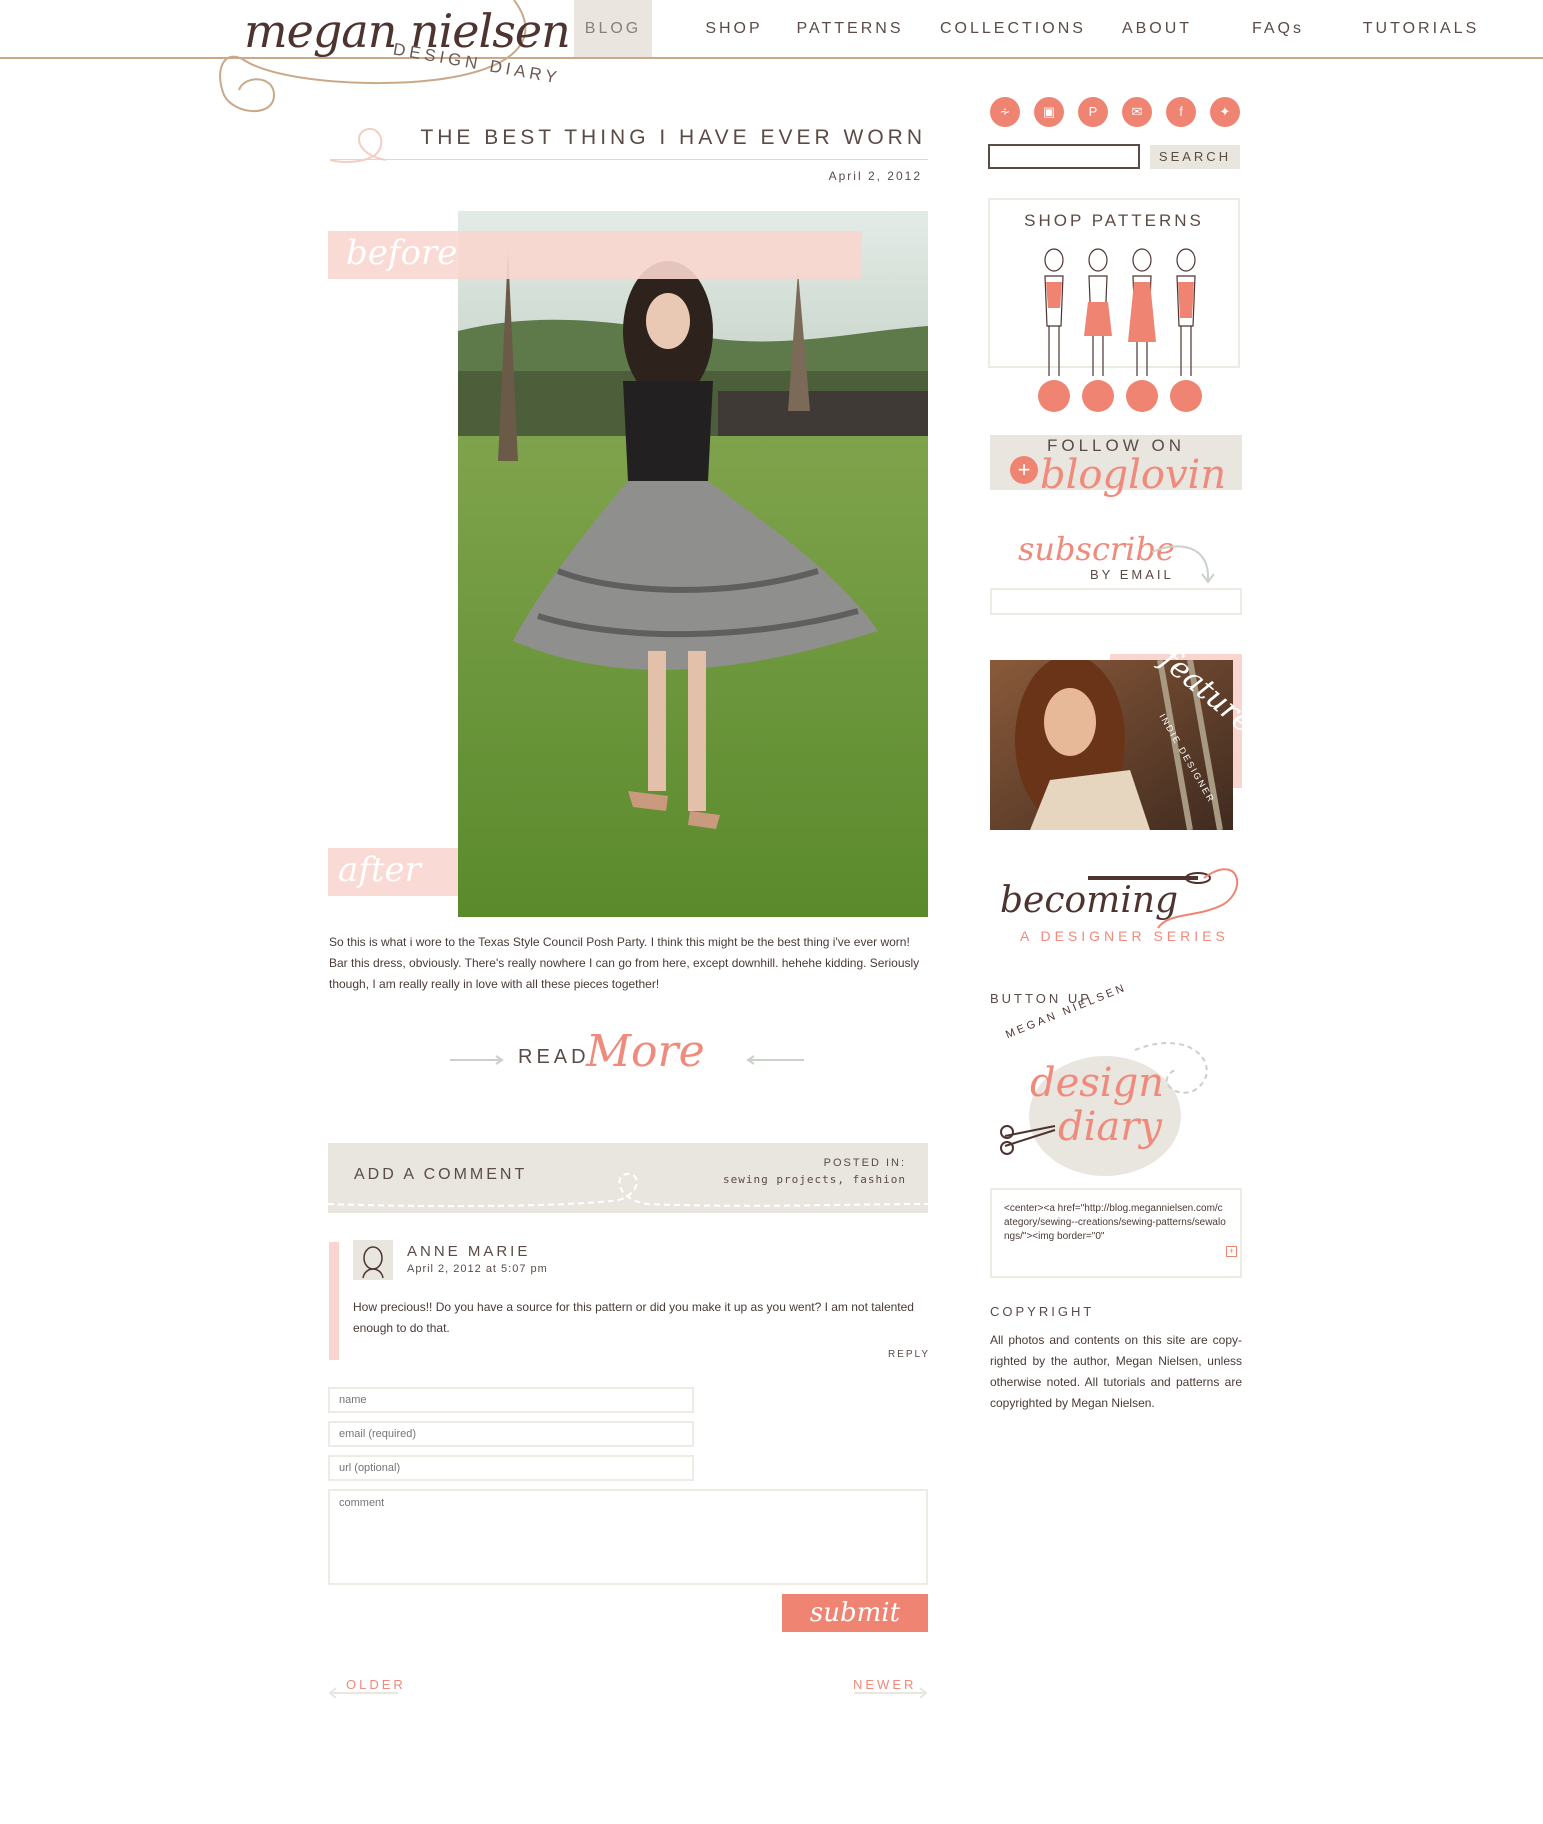 The image size is (1543, 1824). What do you see at coordinates (1089, 900) in the screenshot?
I see `becoming-wordmark: becoming` at bounding box center [1089, 900].